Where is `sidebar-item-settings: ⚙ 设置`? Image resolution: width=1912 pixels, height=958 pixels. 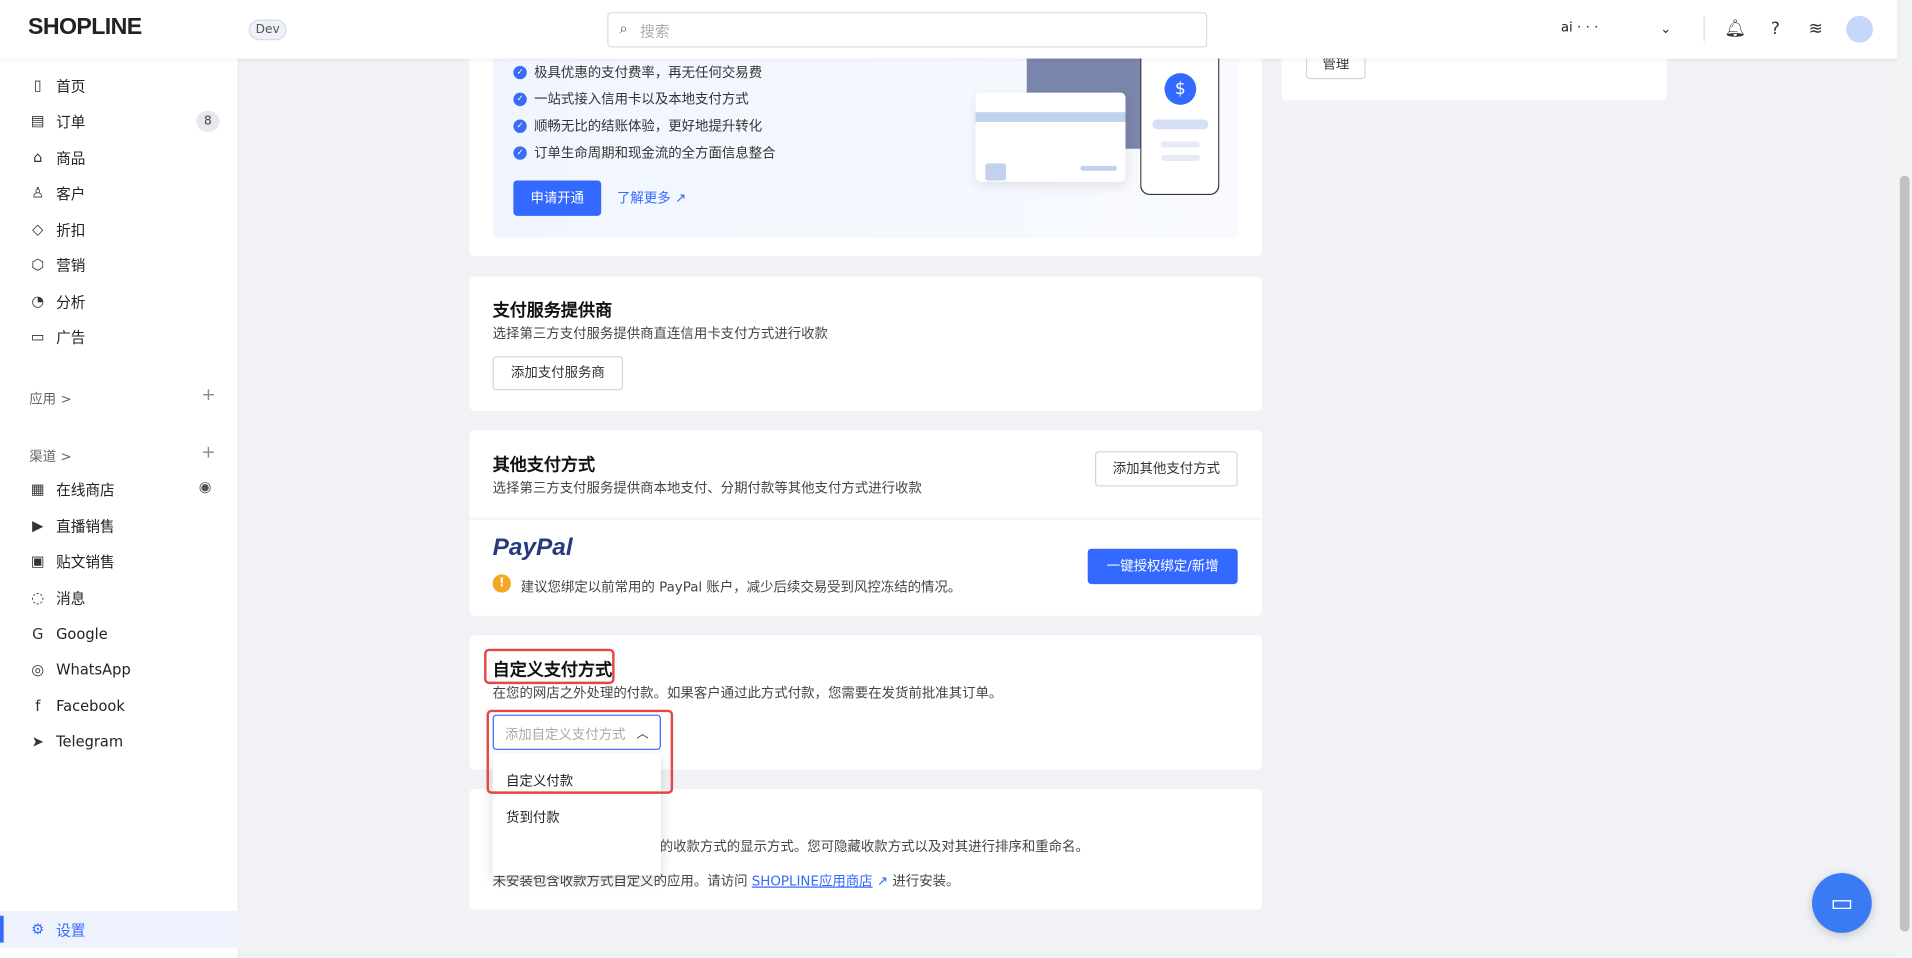 sidebar-item-settings: ⚙ 设置 is located at coordinates (120, 929).